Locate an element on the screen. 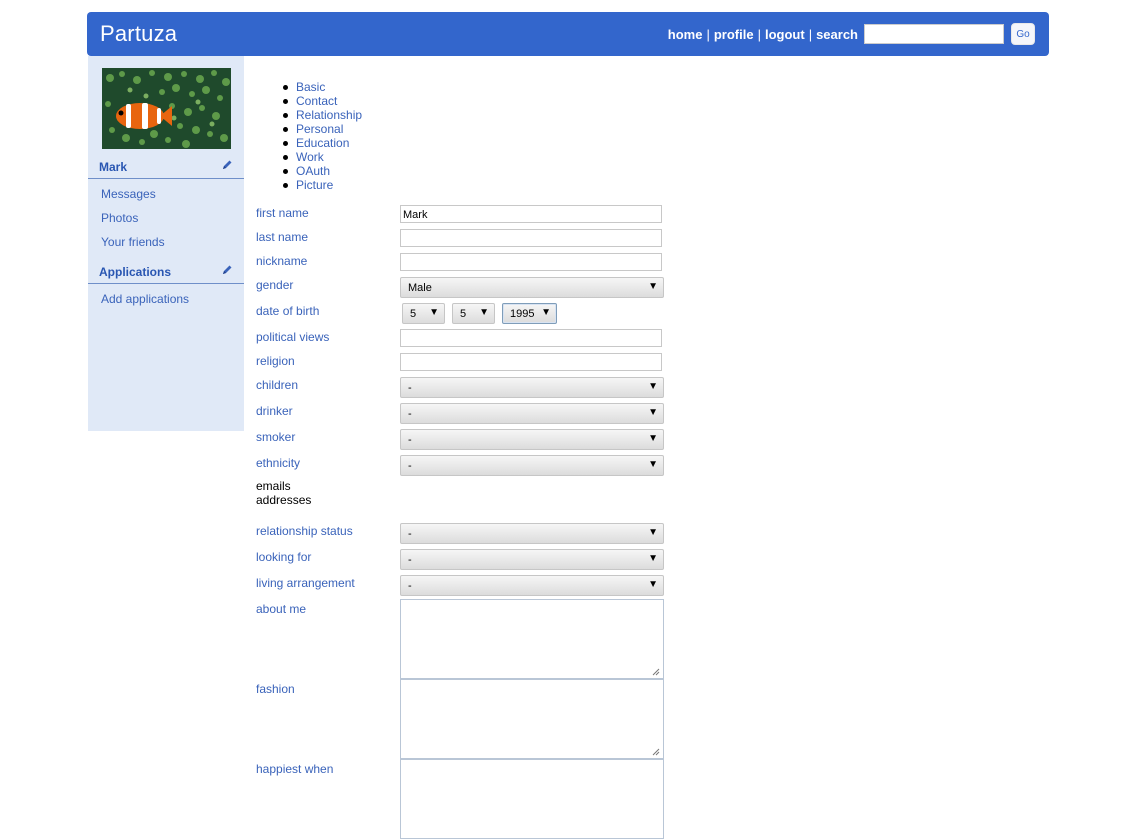 The width and height of the screenshot is (1136, 839). ethnicity-value: - is located at coordinates (410, 466).